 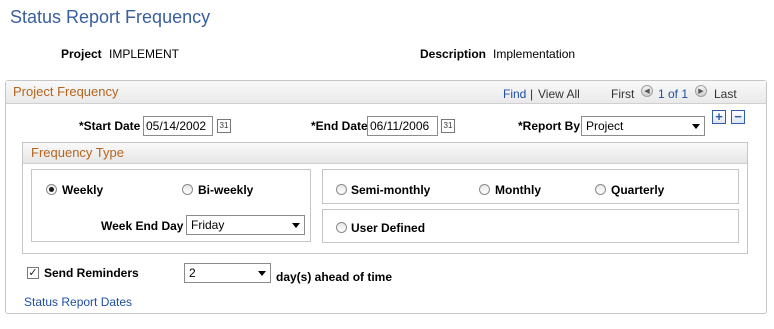 I want to click on monthly-label: Monthly, so click(x=518, y=190).